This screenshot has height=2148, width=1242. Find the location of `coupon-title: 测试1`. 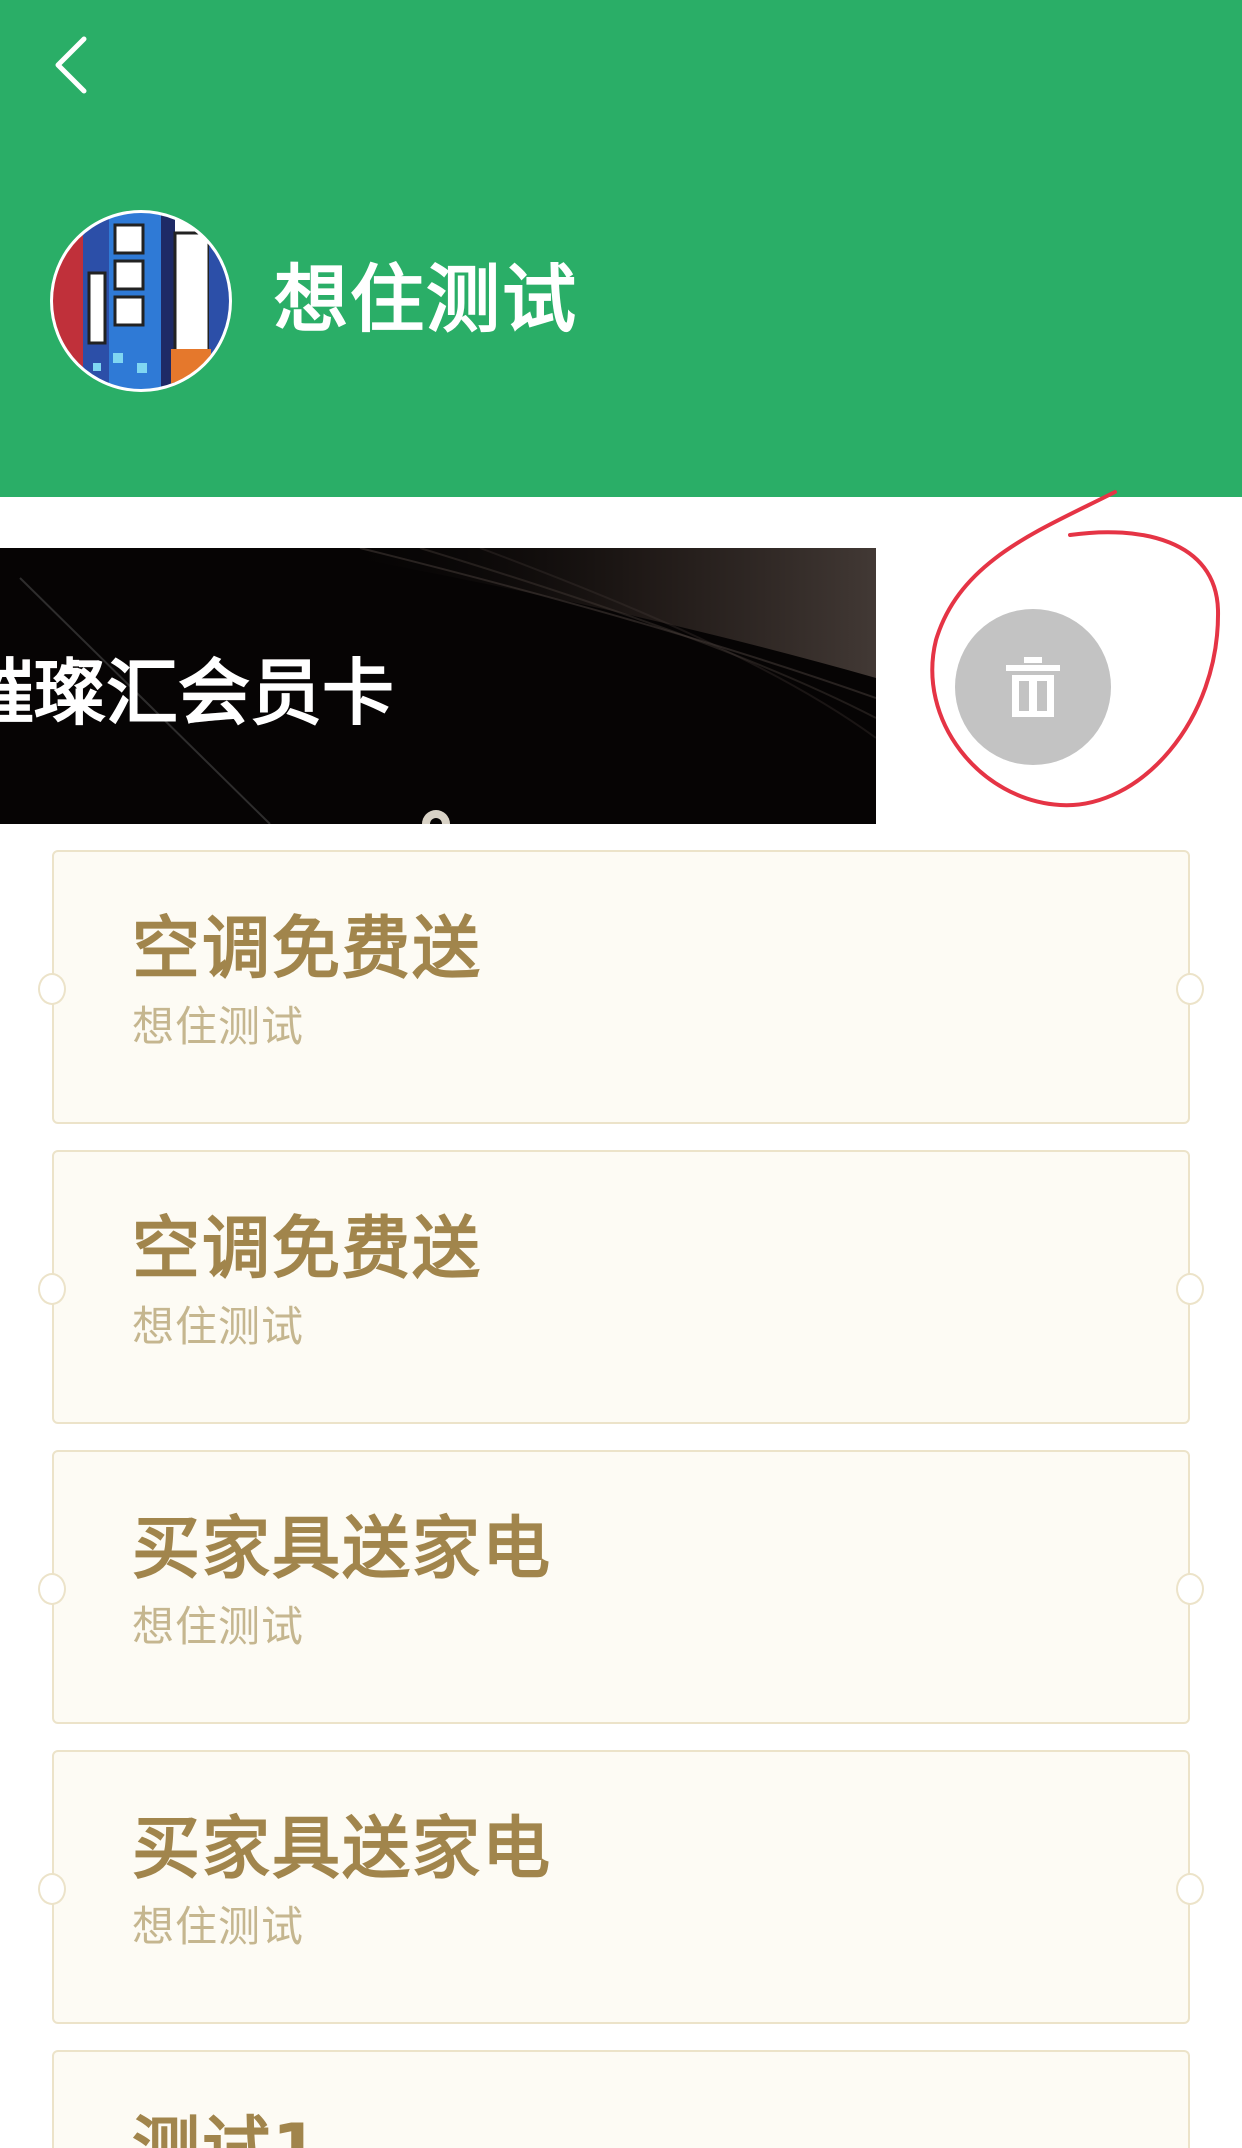

coupon-title: 测试1 is located at coordinates (226, 2129).